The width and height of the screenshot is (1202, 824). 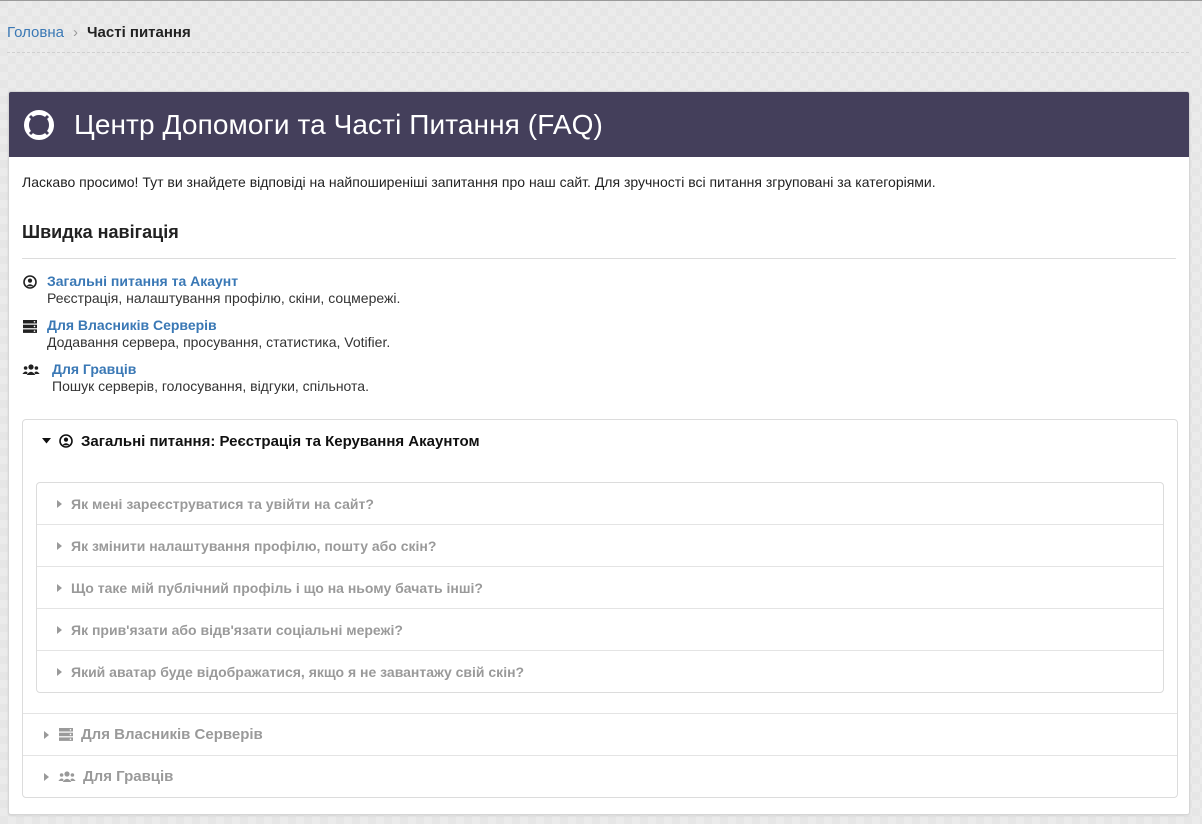 What do you see at coordinates (139, 32) in the screenshot?
I see `breadcrumb-current: Часті питання` at bounding box center [139, 32].